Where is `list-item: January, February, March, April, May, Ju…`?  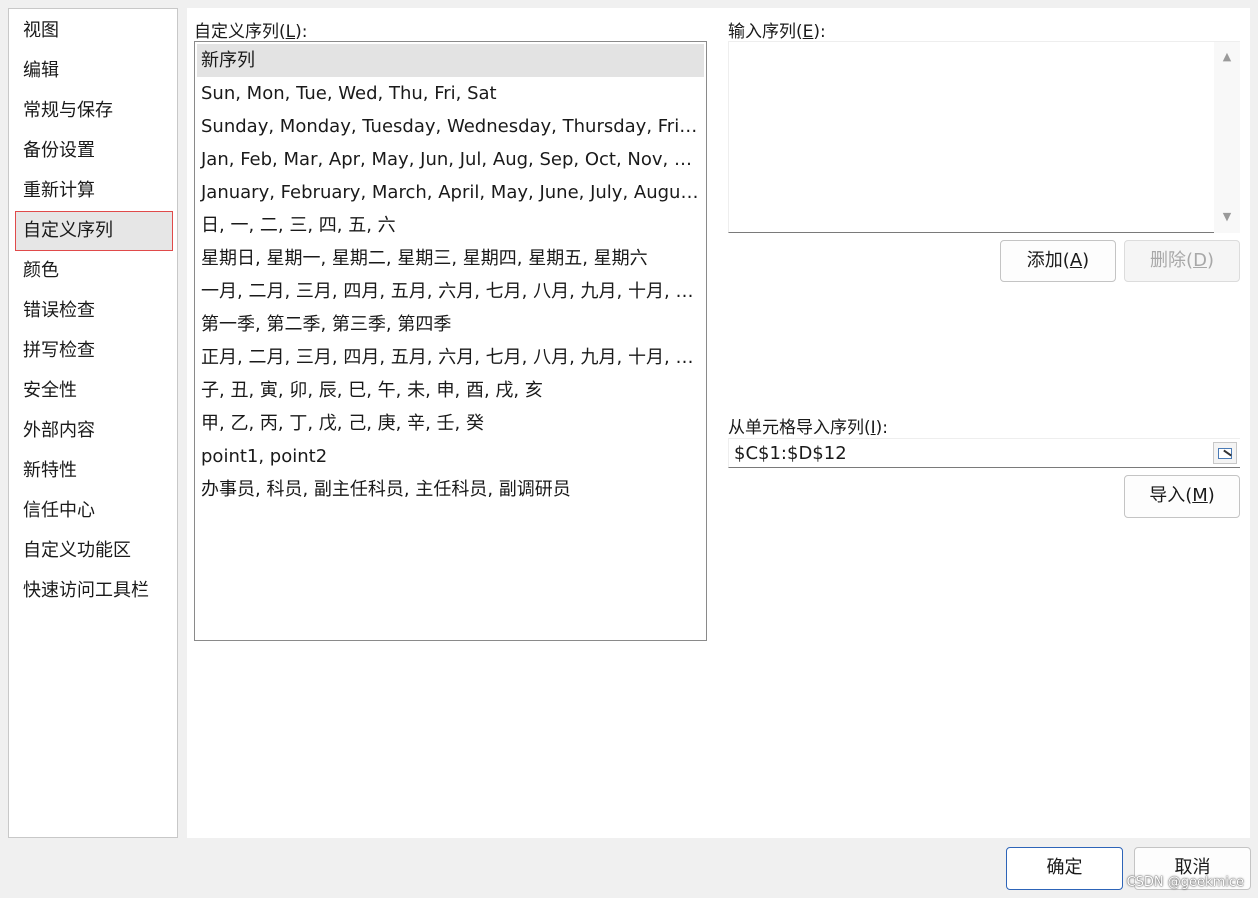 list-item: January, February, March, April, May, Ju… is located at coordinates (450, 192).